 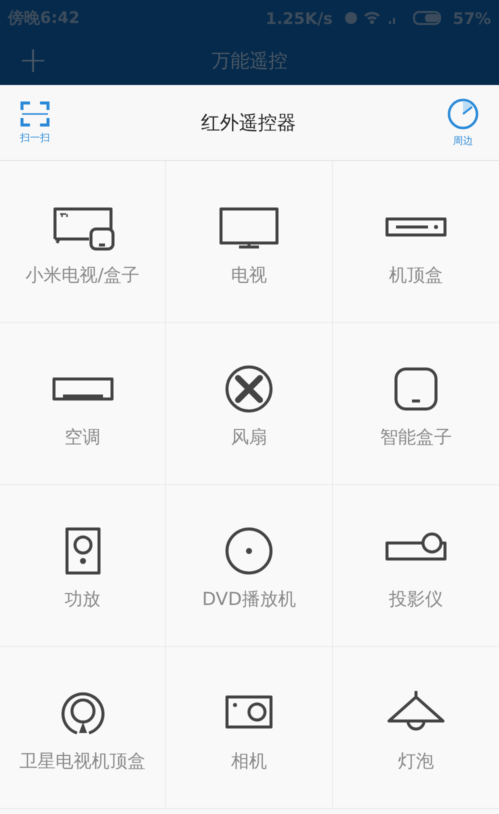 I want to click on nearby-button: 周边, so click(x=463, y=123).